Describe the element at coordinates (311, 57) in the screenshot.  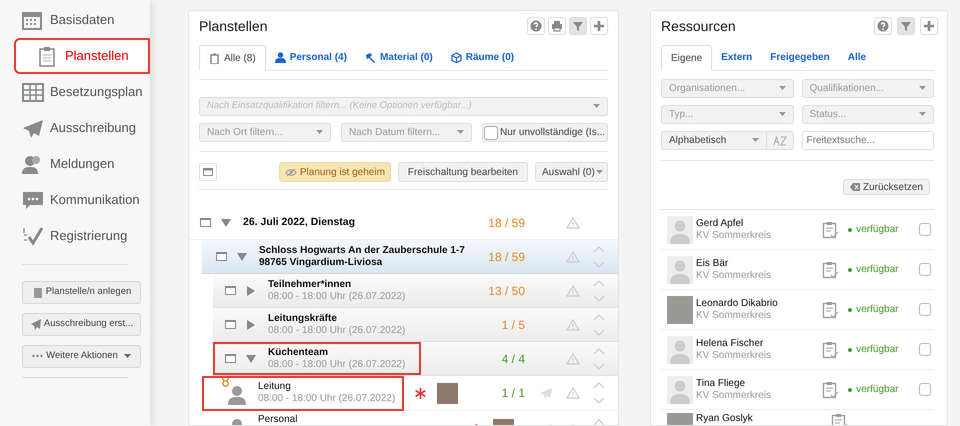
I see `tab: Personal (4)` at that location.